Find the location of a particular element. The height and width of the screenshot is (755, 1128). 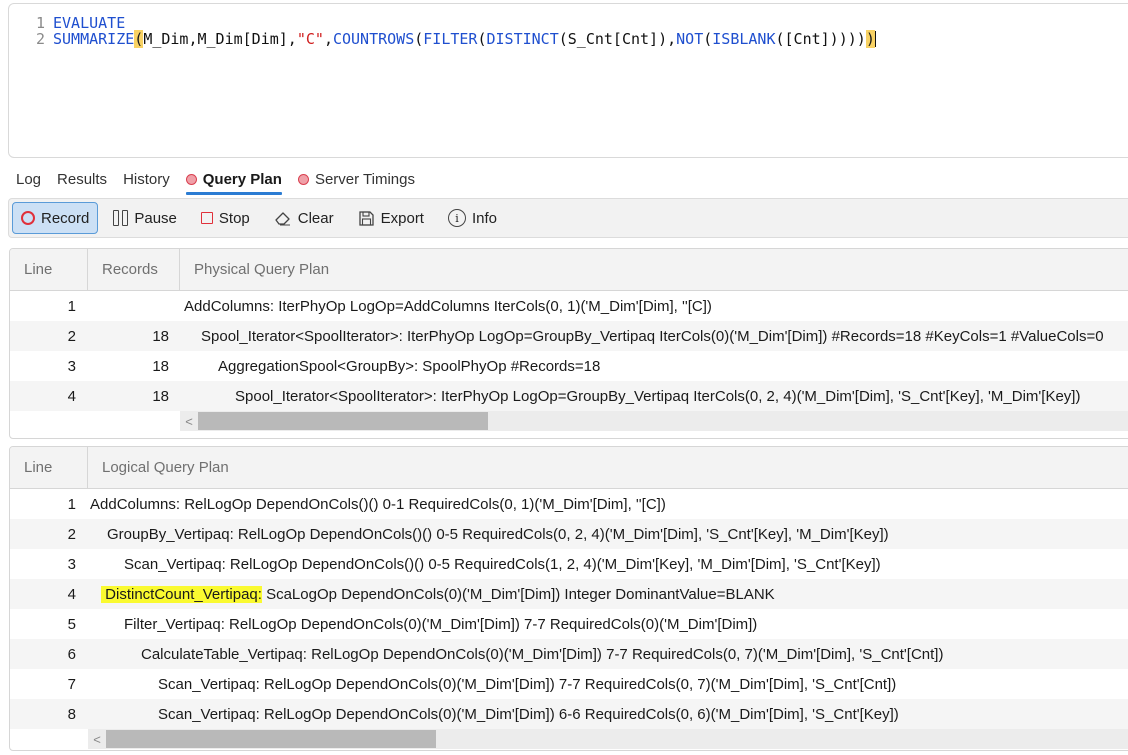

tab-label: Log is located at coordinates (29, 179).